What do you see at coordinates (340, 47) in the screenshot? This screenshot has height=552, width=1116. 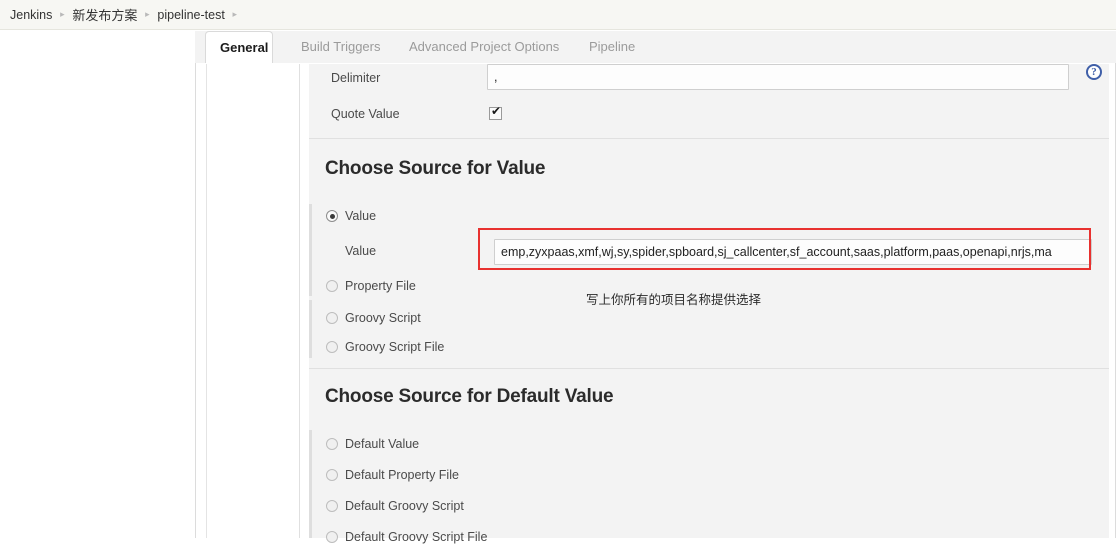 I see `tab-build-triggers: Build Triggers` at bounding box center [340, 47].